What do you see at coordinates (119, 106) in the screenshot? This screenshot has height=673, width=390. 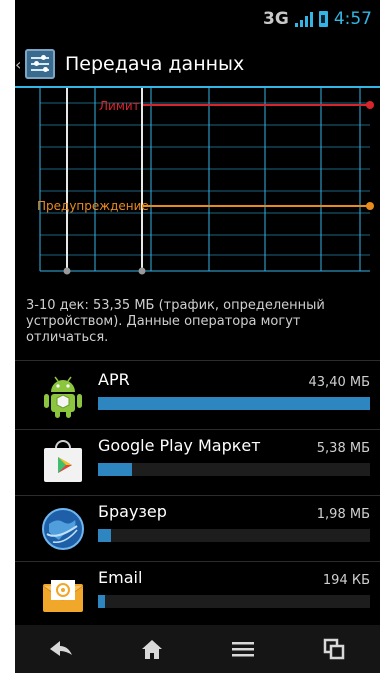 I see `limit-label: Лимит` at bounding box center [119, 106].